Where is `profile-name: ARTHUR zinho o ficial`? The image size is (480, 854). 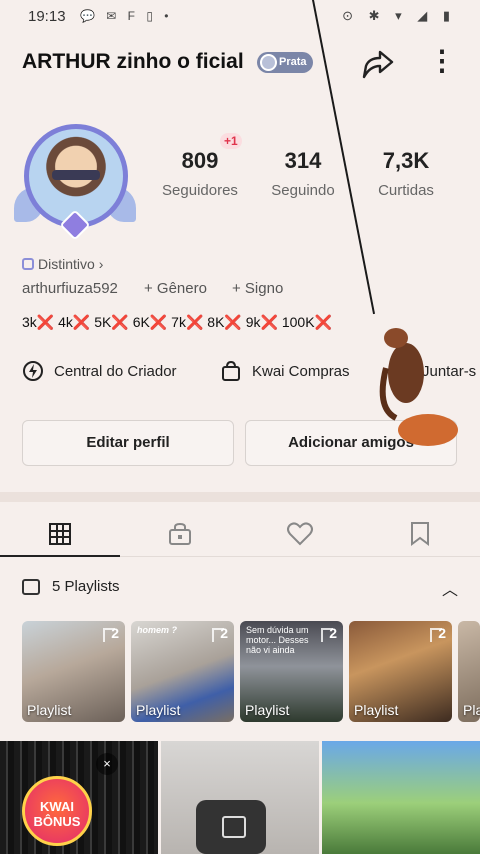
profile-name: ARTHUR zinho o ficial is located at coordinates (133, 61).